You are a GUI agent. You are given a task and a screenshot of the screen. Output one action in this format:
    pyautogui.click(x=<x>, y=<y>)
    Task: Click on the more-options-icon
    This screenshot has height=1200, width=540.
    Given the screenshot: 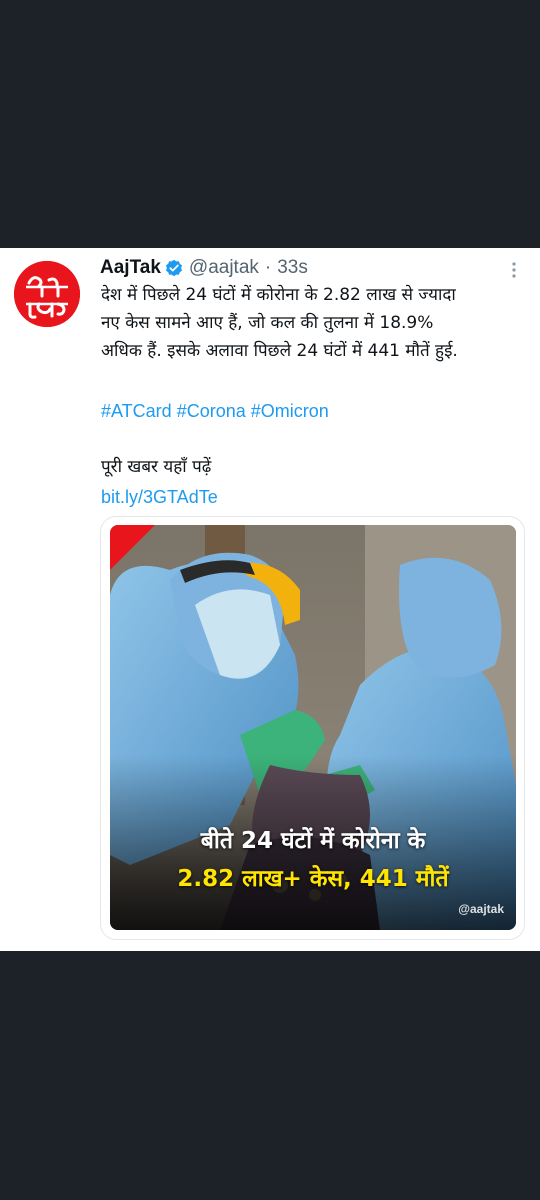 What is the action you would take?
    pyautogui.click(x=514, y=270)
    